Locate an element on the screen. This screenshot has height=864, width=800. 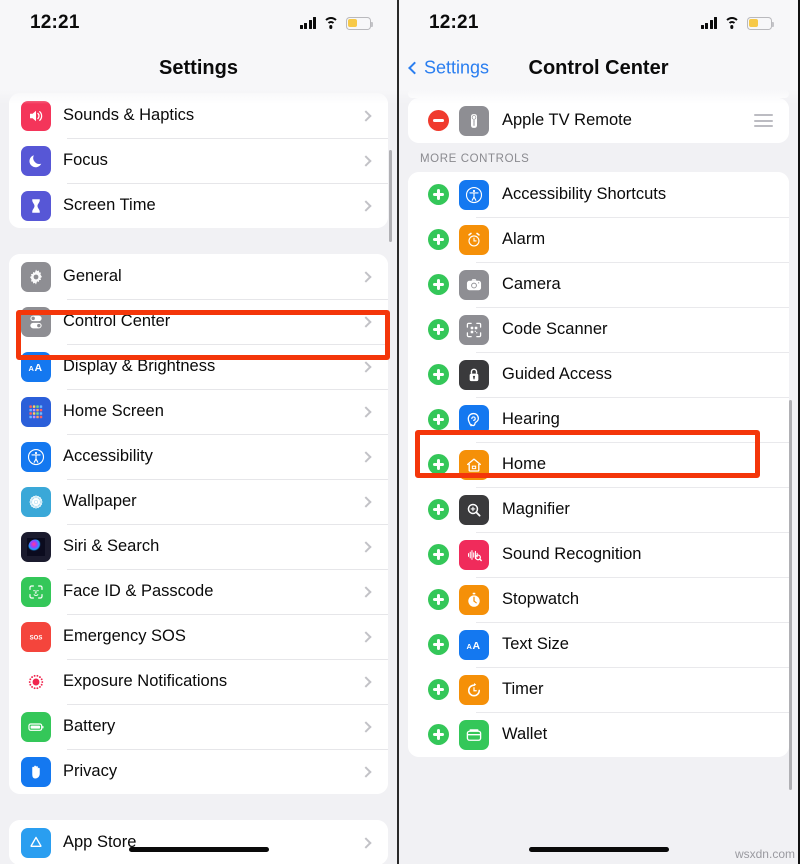
settings-row-sounds-haptics: Sounds & Haptics is located at coordinates (198, 115).